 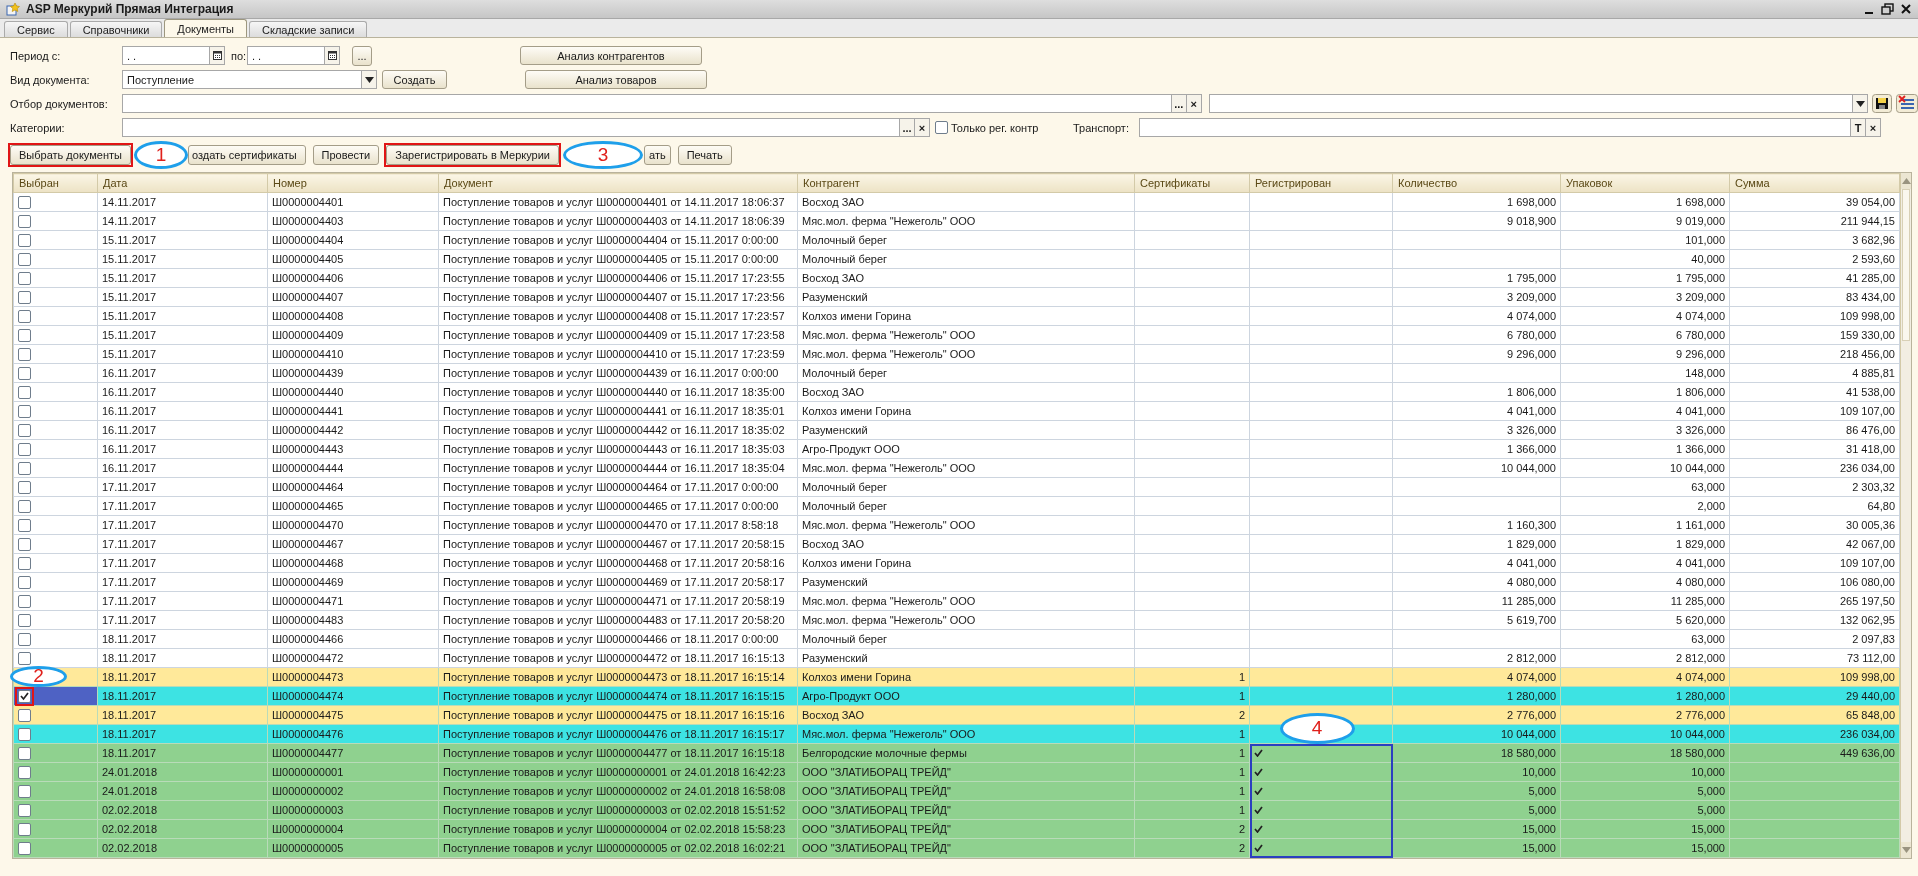 I want to click on input-field: T ×, so click(x=1510, y=127).